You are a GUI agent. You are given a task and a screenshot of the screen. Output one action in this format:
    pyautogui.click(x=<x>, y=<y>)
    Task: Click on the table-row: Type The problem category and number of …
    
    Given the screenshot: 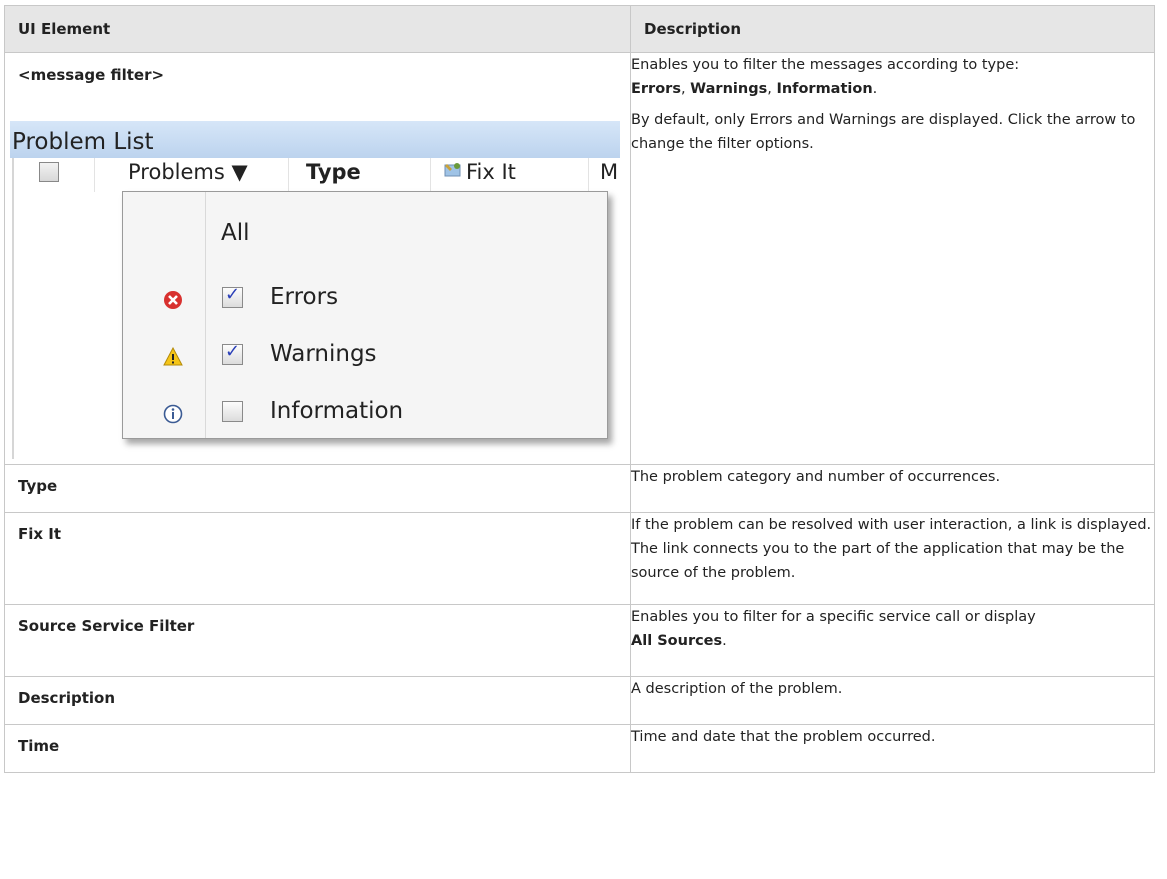 What is the action you would take?
    pyautogui.click(x=579, y=488)
    